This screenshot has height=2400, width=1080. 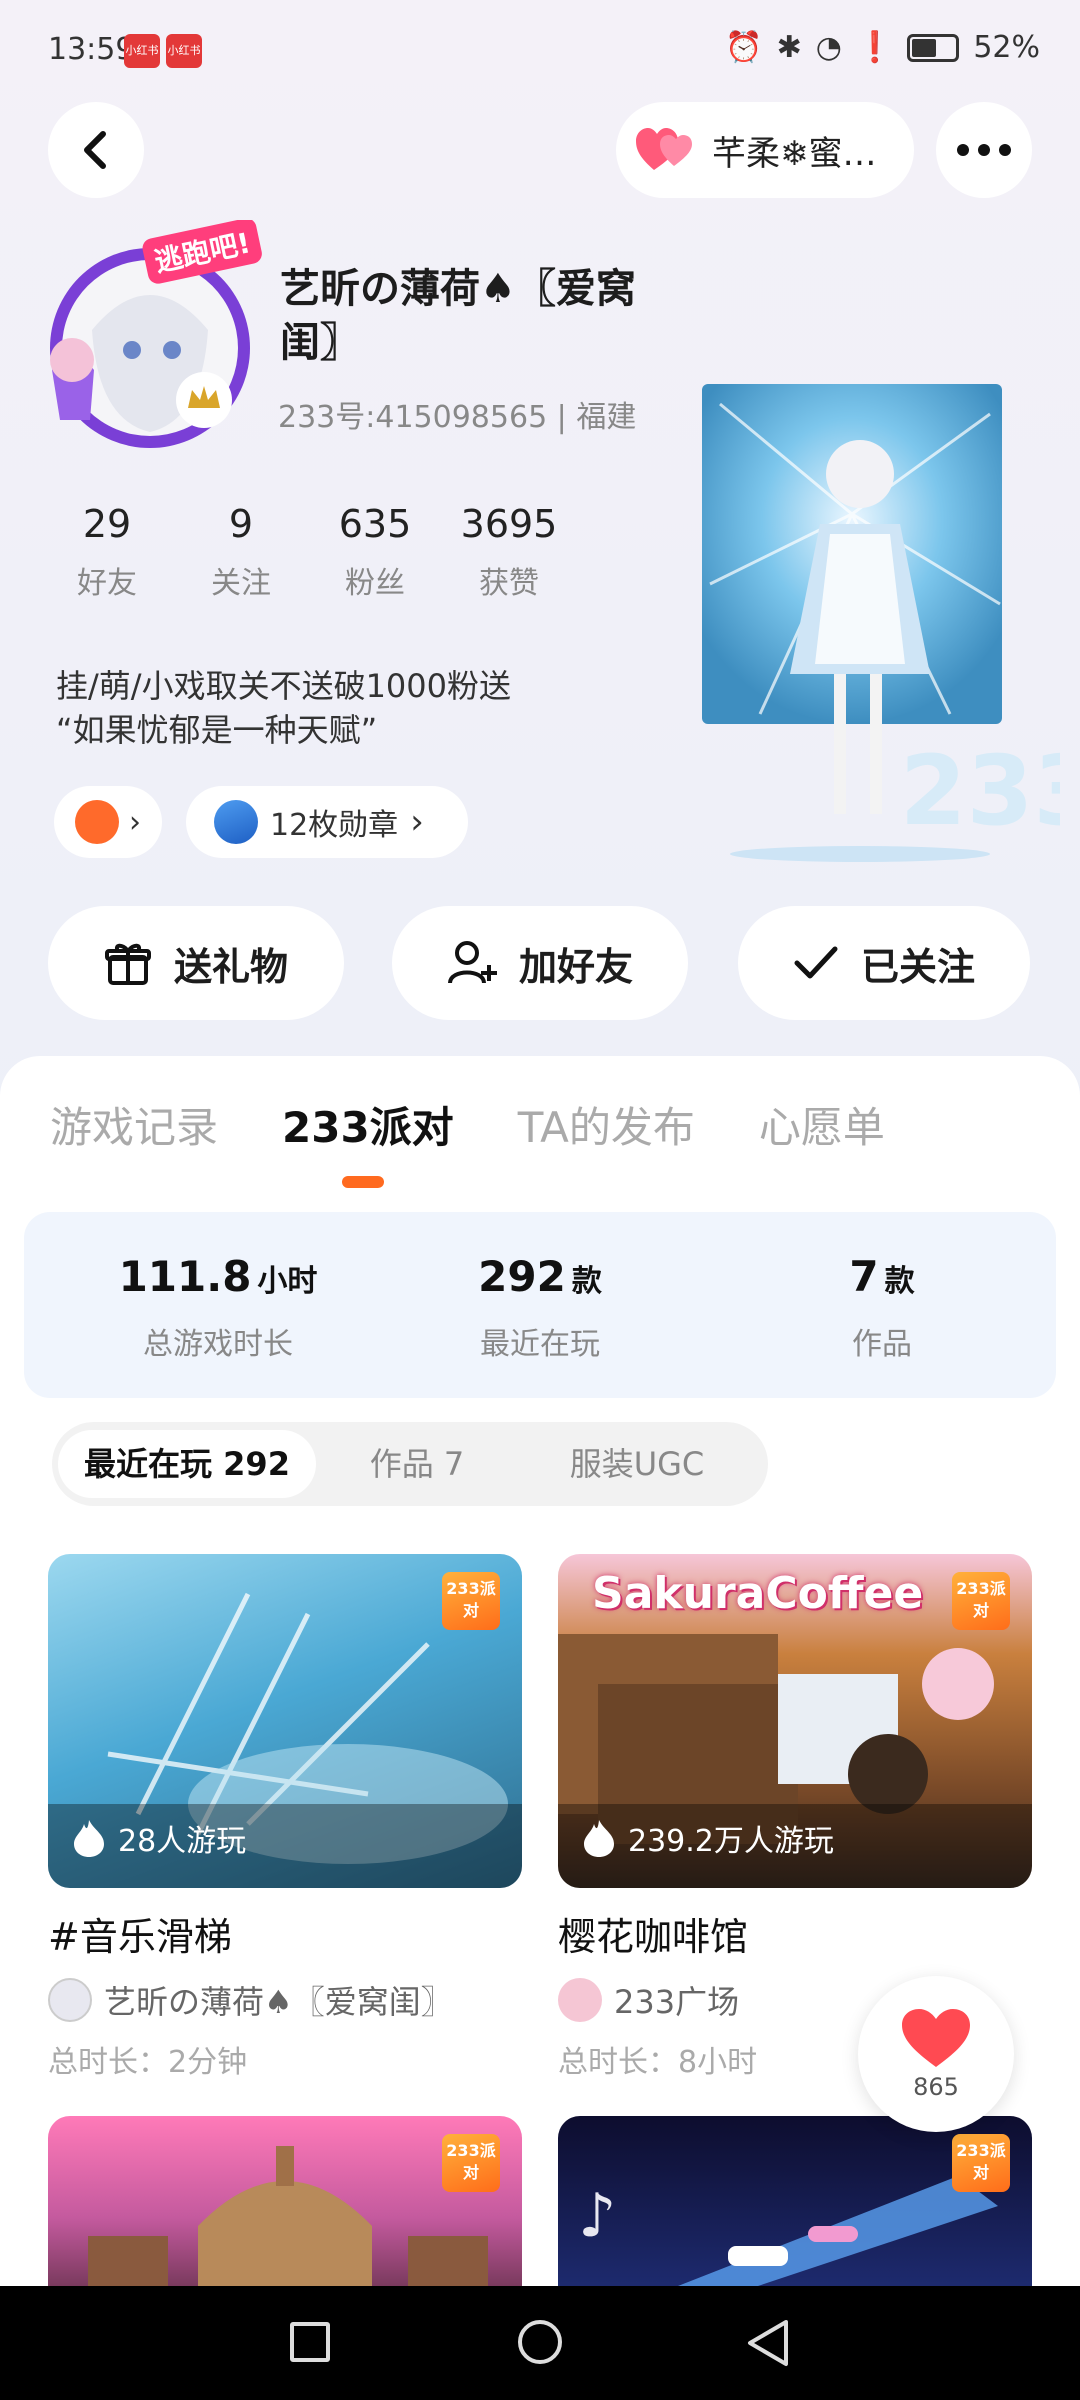 What do you see at coordinates (127, 964) in the screenshot?
I see `gift-icon` at bounding box center [127, 964].